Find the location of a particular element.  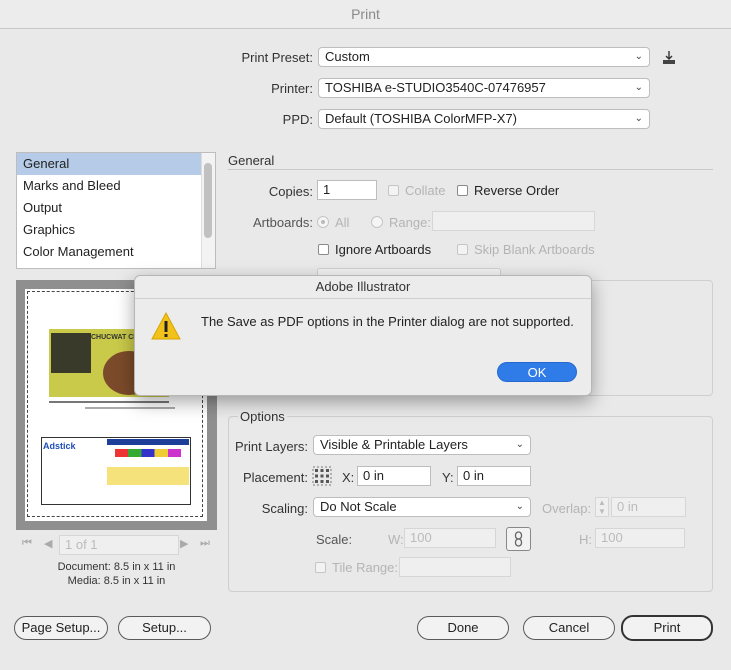

general-section-title: General is located at coordinates (251, 160).